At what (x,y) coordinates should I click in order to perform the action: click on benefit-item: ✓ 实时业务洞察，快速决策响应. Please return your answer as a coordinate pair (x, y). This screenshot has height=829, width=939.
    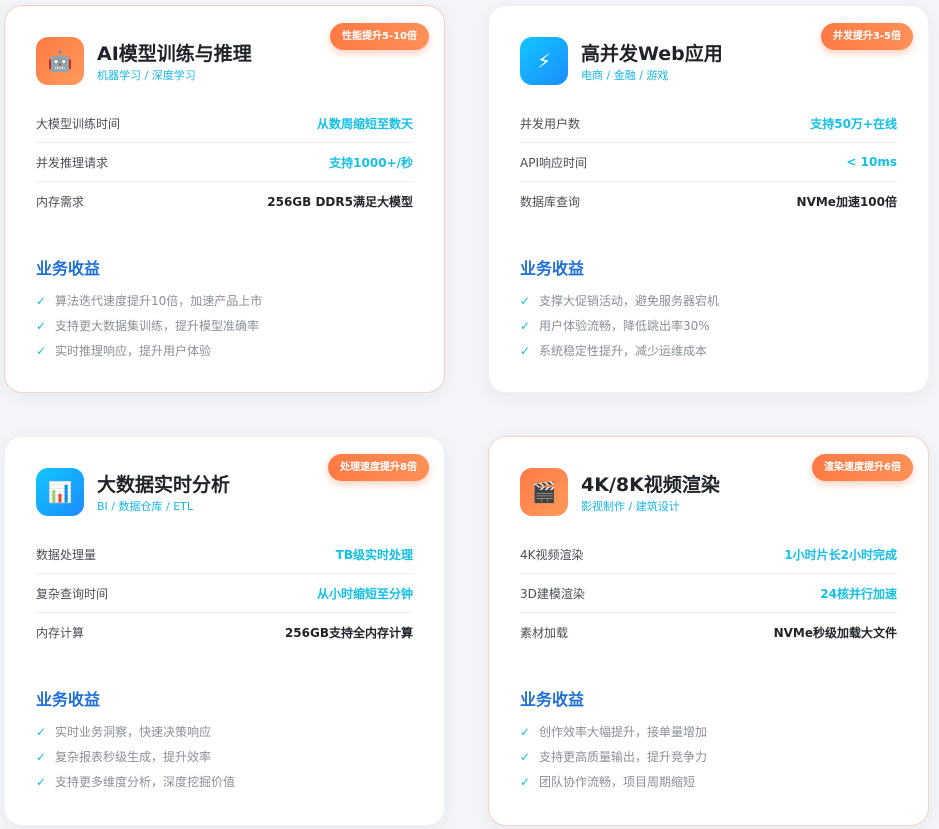
    Looking at the image, I should click on (135, 731).